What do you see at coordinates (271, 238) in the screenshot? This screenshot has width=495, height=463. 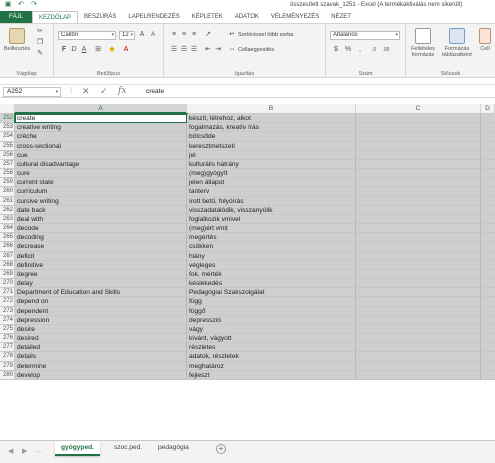 I see `cell-b: megértés` at bounding box center [271, 238].